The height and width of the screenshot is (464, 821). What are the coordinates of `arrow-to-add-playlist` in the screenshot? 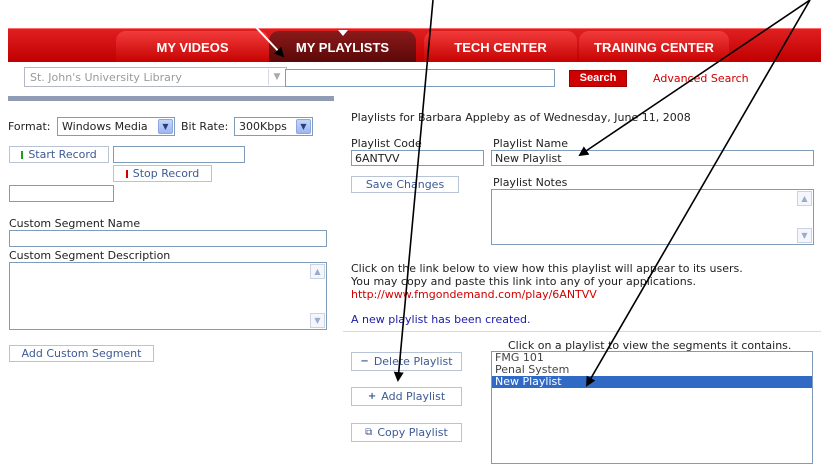 It's located at (413, 191).